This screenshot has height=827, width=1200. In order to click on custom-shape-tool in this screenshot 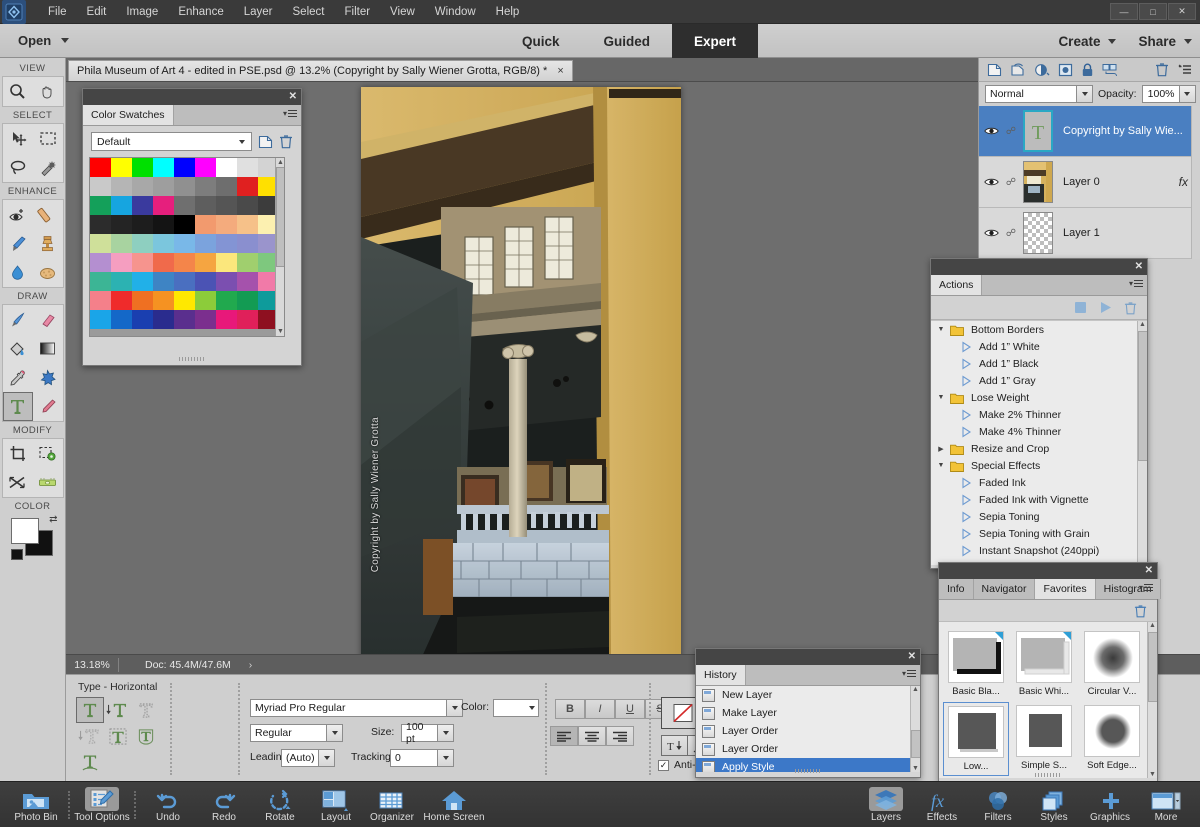, I will do `click(48, 377)`.